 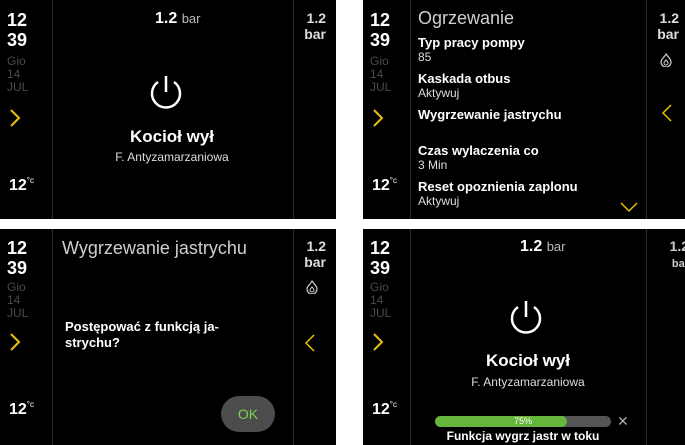 What do you see at coordinates (439, 93) in the screenshot?
I see `menu-item-value: Aktywuj` at bounding box center [439, 93].